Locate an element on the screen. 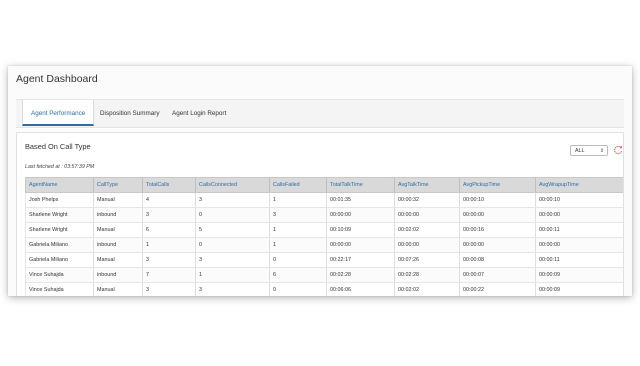 The image size is (640, 366). cell-total-talk-time: 00:01:35 is located at coordinates (360, 200).